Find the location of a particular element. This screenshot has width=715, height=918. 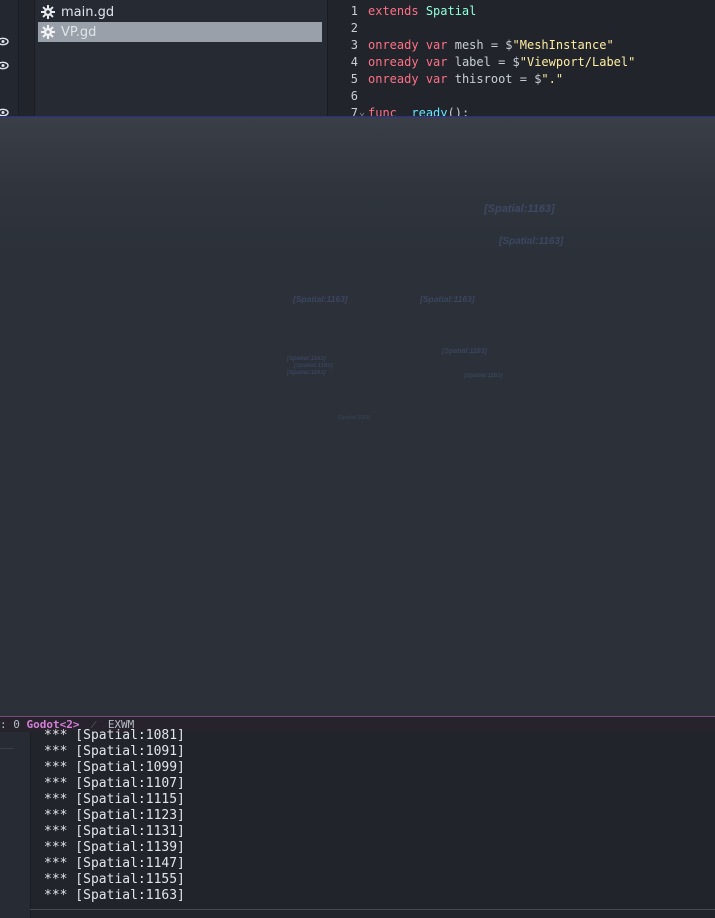

fold-chevron-icon: ⌄ is located at coordinates (363, 111).